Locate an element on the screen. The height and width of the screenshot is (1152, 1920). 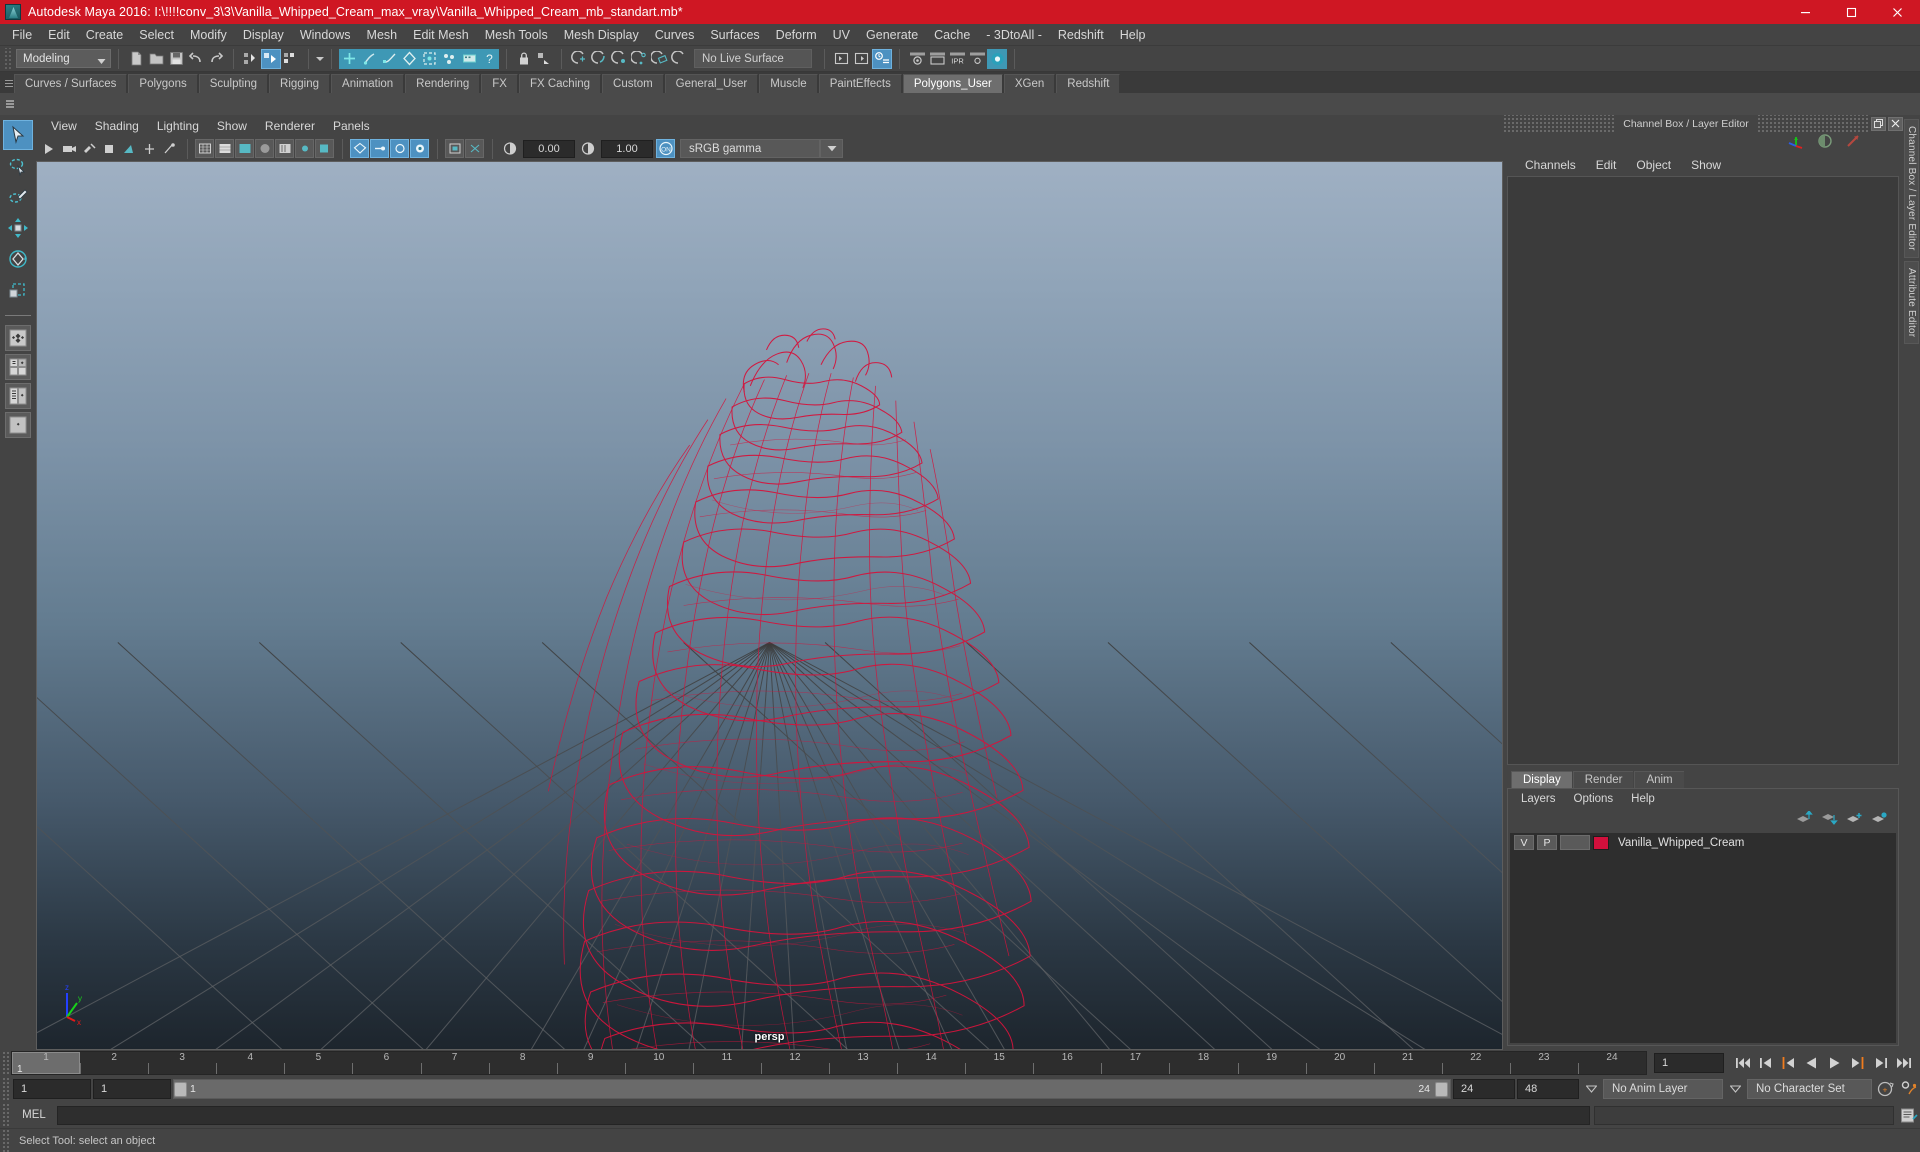
menu-select: Select is located at coordinates (156, 35).